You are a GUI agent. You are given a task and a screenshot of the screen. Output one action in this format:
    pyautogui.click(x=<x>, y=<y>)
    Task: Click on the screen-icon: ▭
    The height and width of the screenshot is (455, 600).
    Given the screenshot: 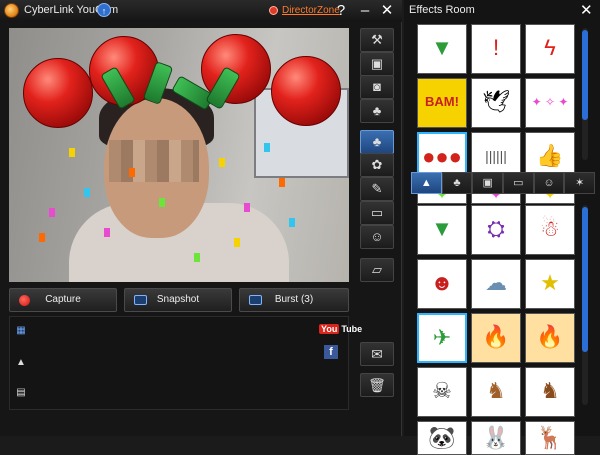 What is the action you would take?
    pyautogui.click(x=518, y=183)
    